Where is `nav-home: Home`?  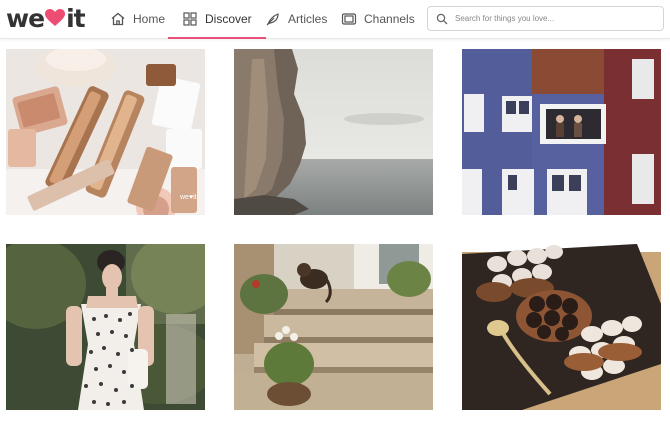 nav-home: Home is located at coordinates (137, 19).